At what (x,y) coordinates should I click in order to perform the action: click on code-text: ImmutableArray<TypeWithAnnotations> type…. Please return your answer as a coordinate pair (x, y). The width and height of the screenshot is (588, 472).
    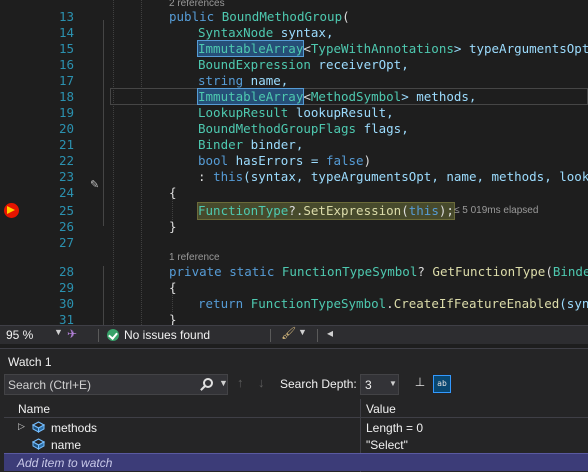
    Looking at the image, I should click on (392, 48).